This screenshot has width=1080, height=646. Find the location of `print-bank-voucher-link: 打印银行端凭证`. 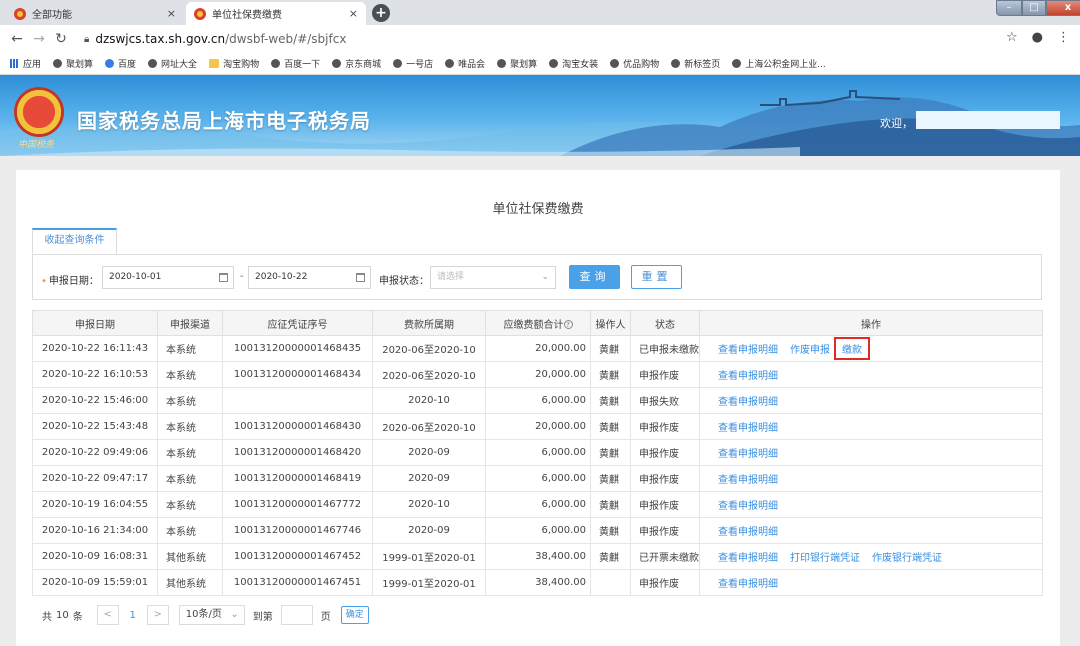

print-bank-voucher-link: 打印银行端凭证 is located at coordinates (825, 556).